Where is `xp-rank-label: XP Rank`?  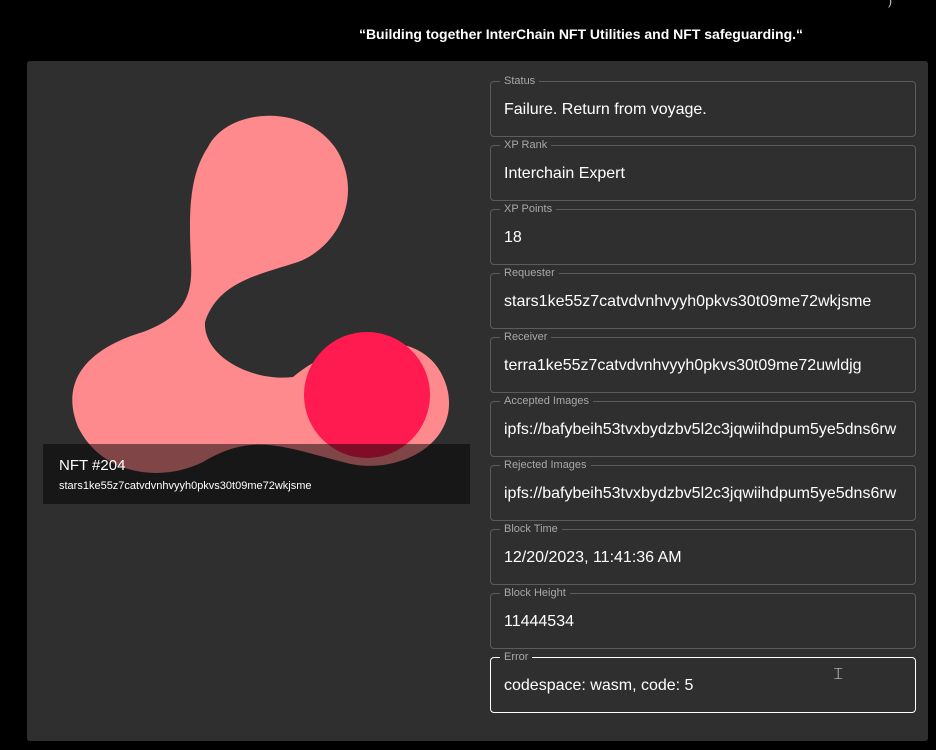 xp-rank-label: XP Rank is located at coordinates (526, 145).